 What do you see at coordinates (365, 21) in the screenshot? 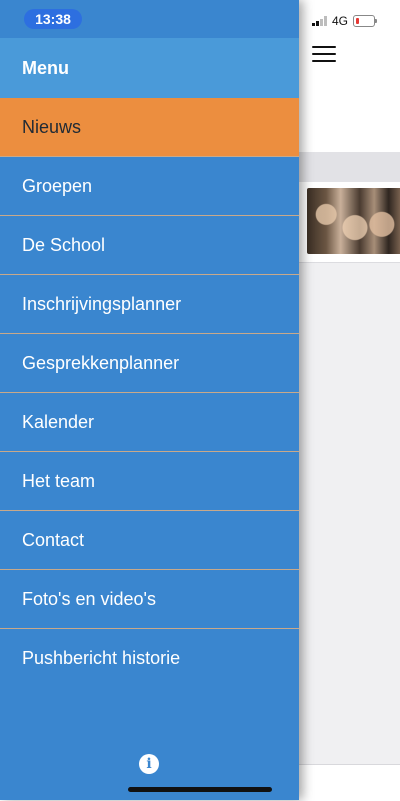
I see `battery-icon` at bounding box center [365, 21].